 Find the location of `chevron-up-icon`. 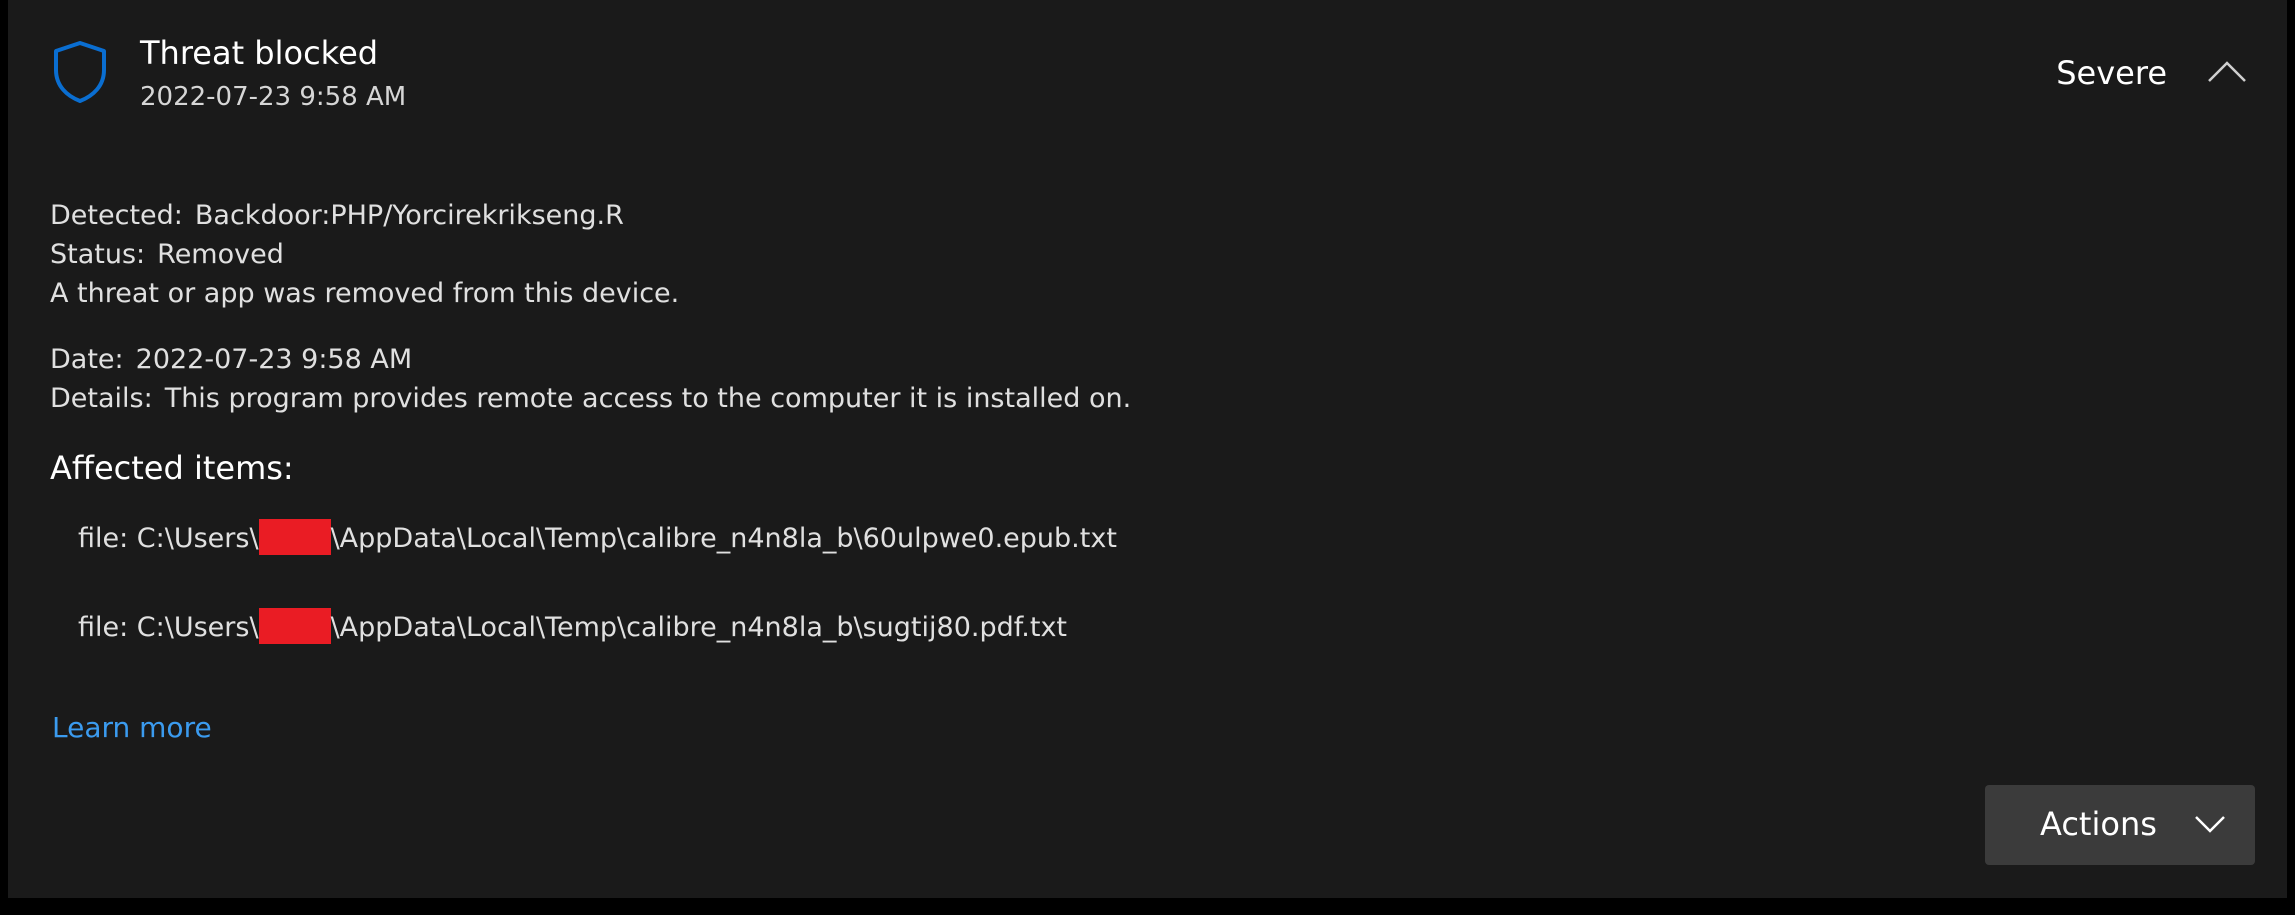

chevron-up-icon is located at coordinates (2227, 71).